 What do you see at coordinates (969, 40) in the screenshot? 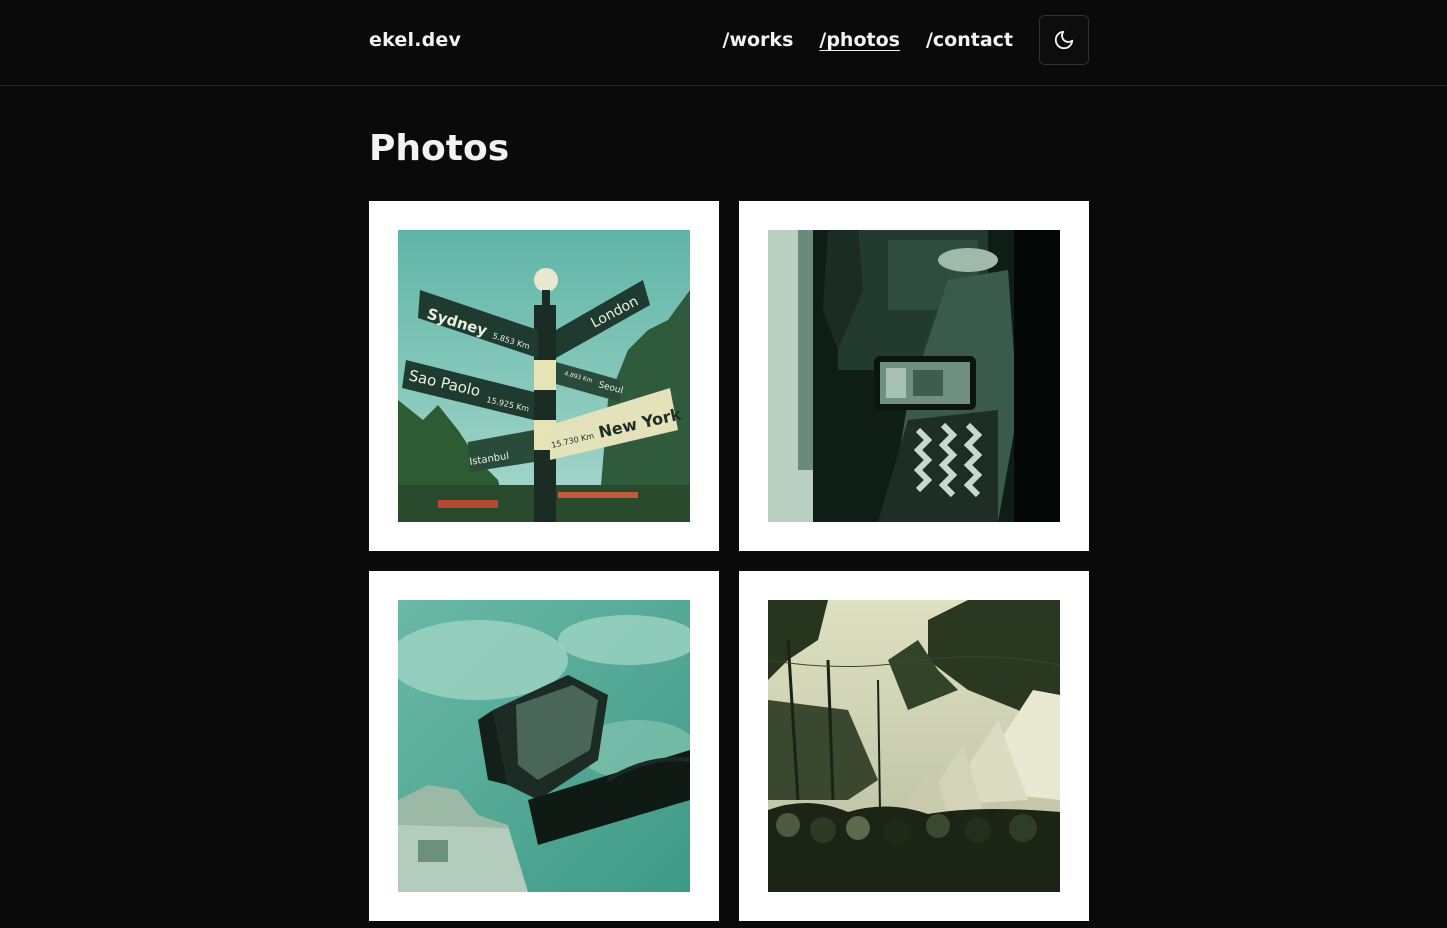
I see `nav-link-contact: /contact` at bounding box center [969, 40].